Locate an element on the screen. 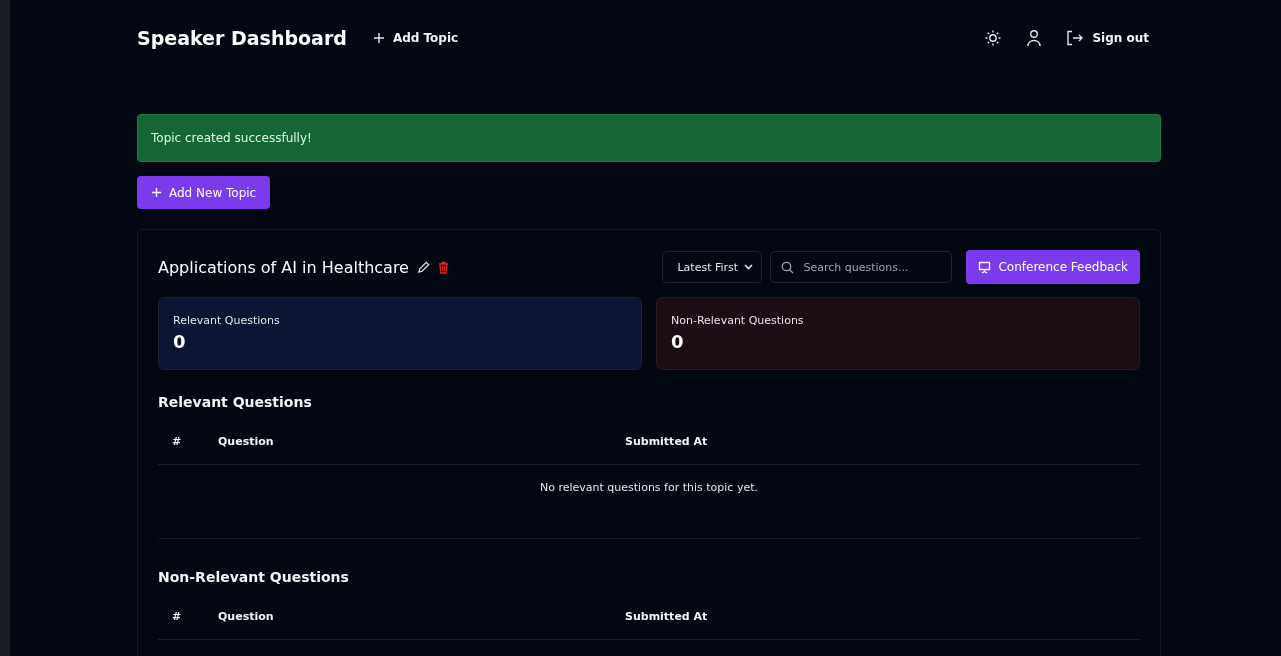 Image resolution: width=1281 pixels, height=656 pixels. sign-out-link: Sign out is located at coordinates (1107, 38).